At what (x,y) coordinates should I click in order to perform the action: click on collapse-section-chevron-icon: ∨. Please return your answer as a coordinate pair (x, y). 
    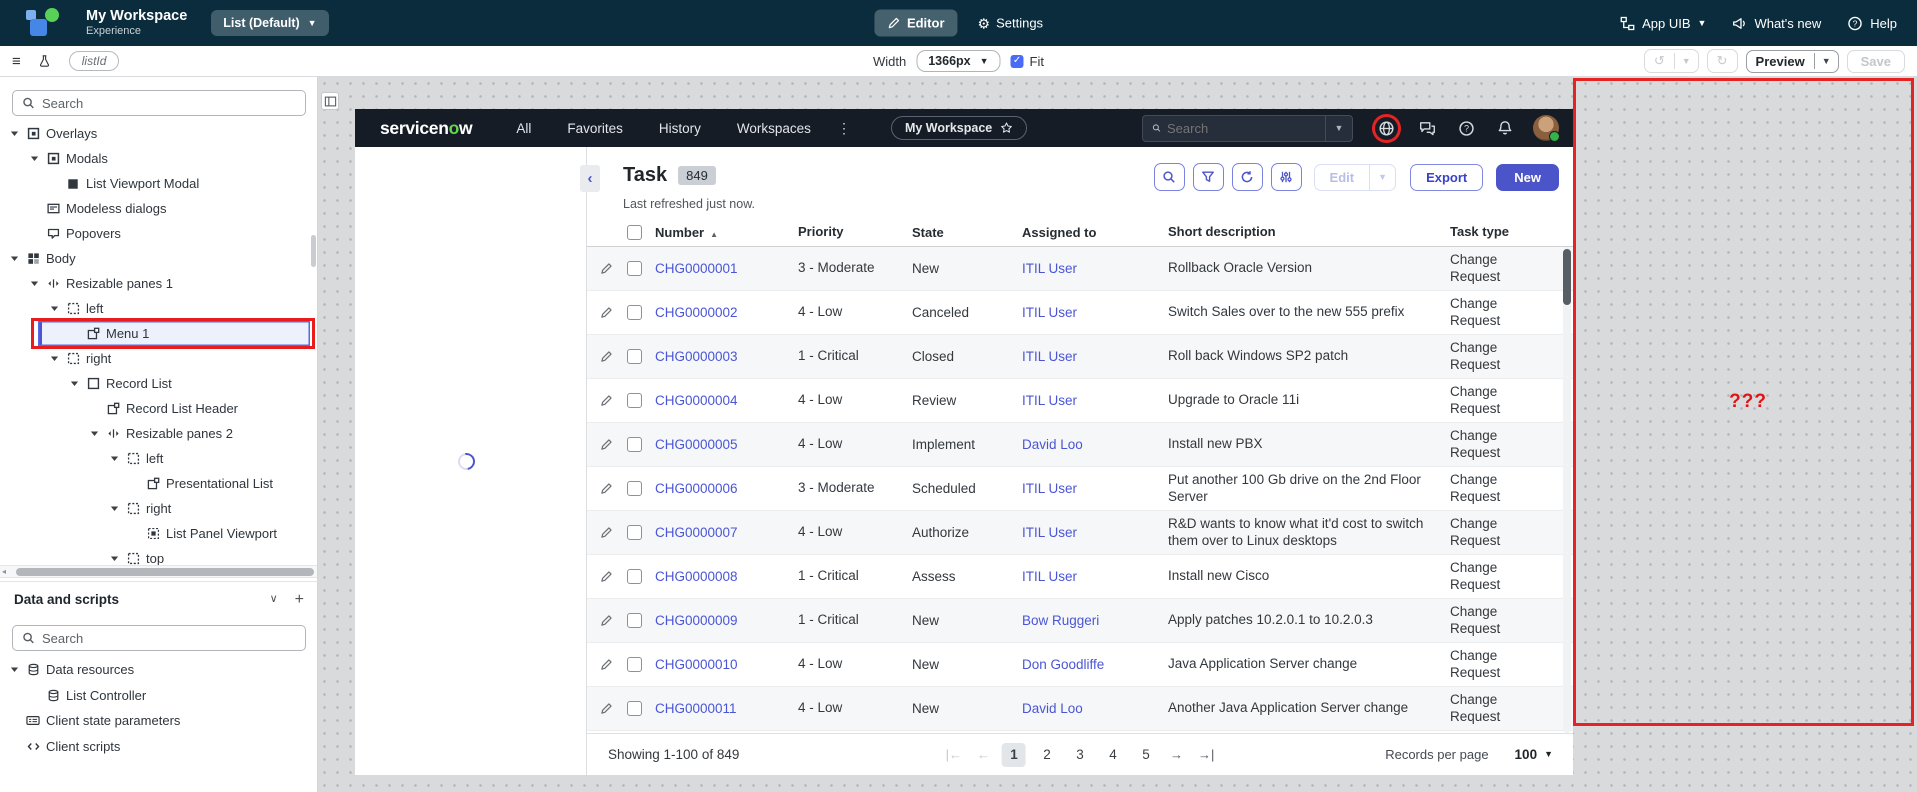
    Looking at the image, I should click on (274, 599).